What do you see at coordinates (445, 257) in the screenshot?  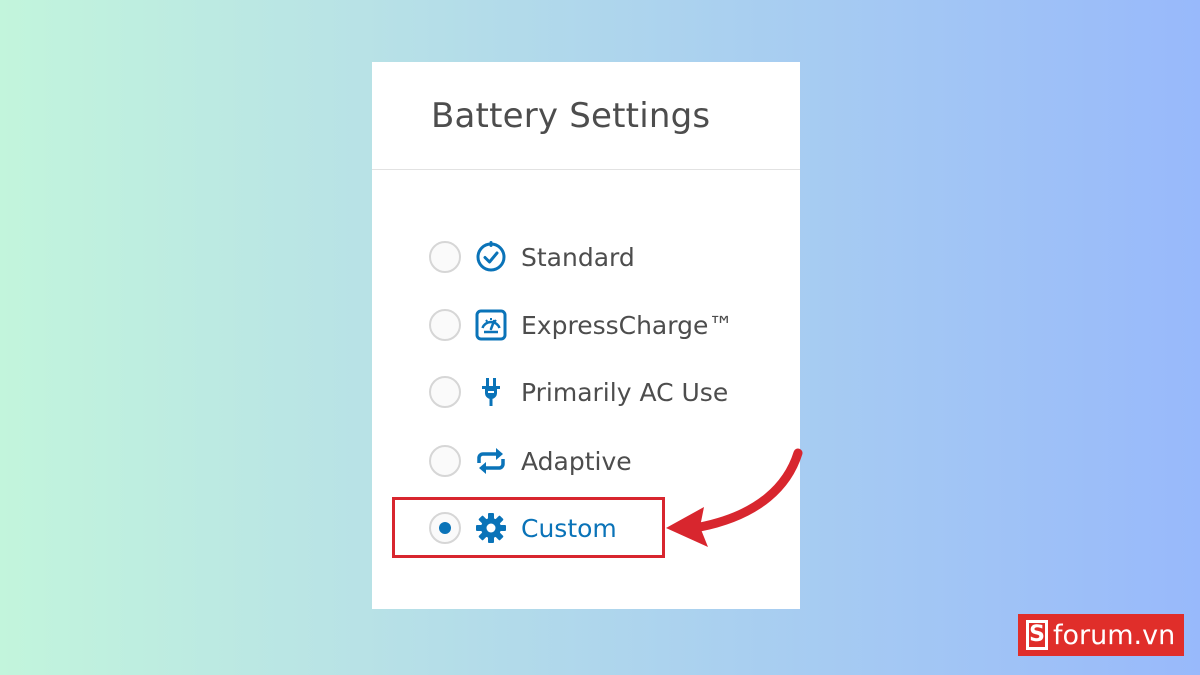 I see `radio-standard` at bounding box center [445, 257].